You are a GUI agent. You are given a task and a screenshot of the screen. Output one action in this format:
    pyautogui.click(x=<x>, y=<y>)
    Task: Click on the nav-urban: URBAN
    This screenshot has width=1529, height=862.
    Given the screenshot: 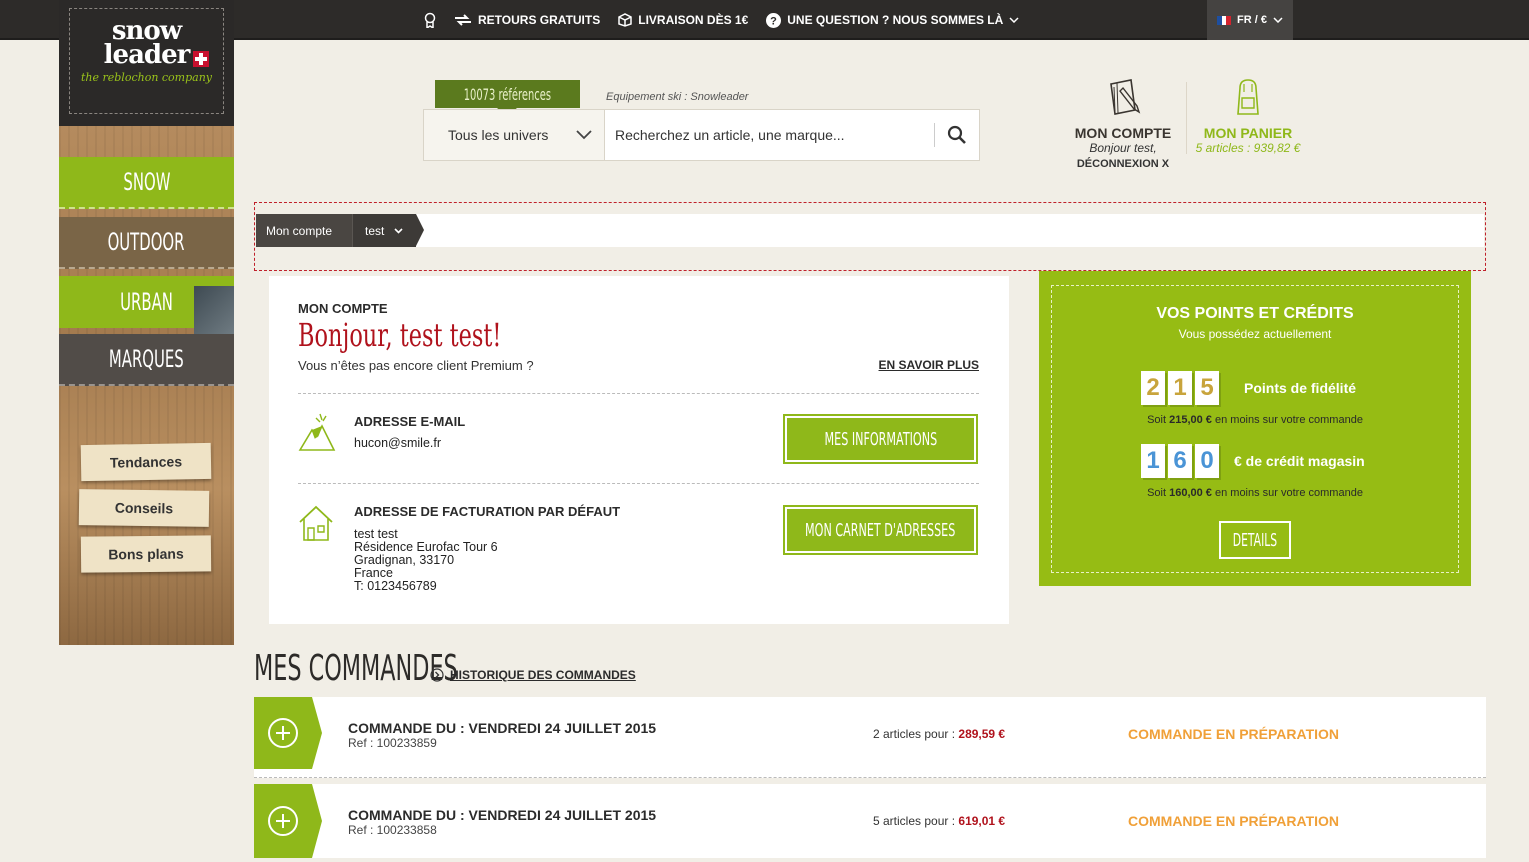 What is the action you would take?
    pyautogui.click(x=146, y=305)
    